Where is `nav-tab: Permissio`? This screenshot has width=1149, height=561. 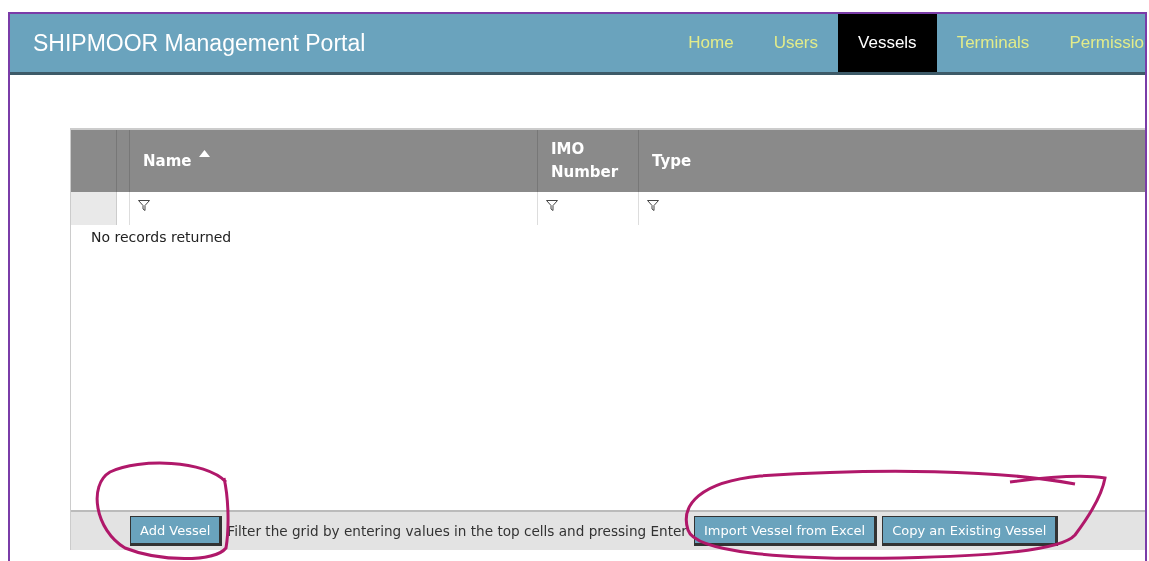
nav-tab: Permissio is located at coordinates (1097, 43).